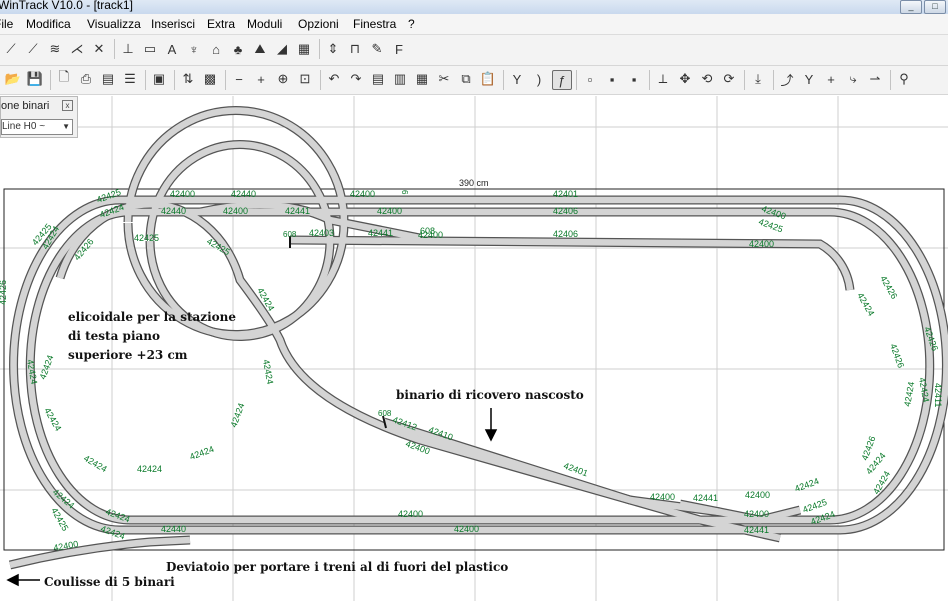 Image resolution: width=948 pixels, height=601 pixels. I want to click on menu-inserisci: Inserisci, so click(173, 24).